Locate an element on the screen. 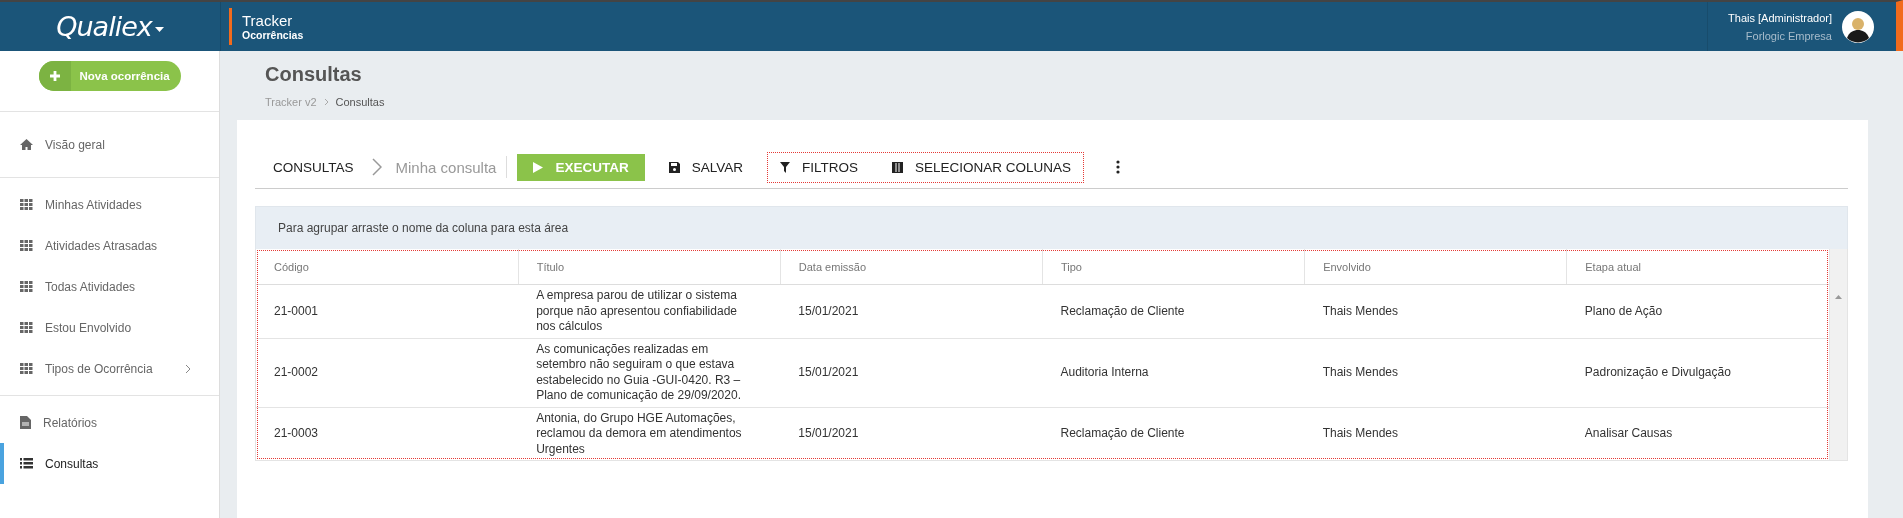  nav-item: Atividades Atrasadas is located at coordinates (109, 245).